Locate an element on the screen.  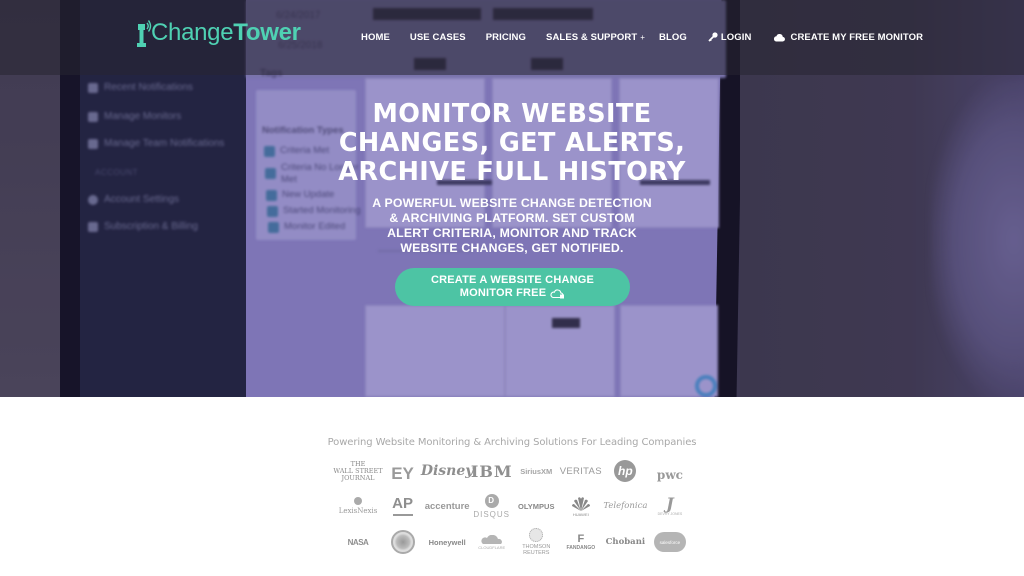
hero-subtitle-line: A POWERFUL WEBSITE CHANGE DETECTION is located at coordinates (512, 203).